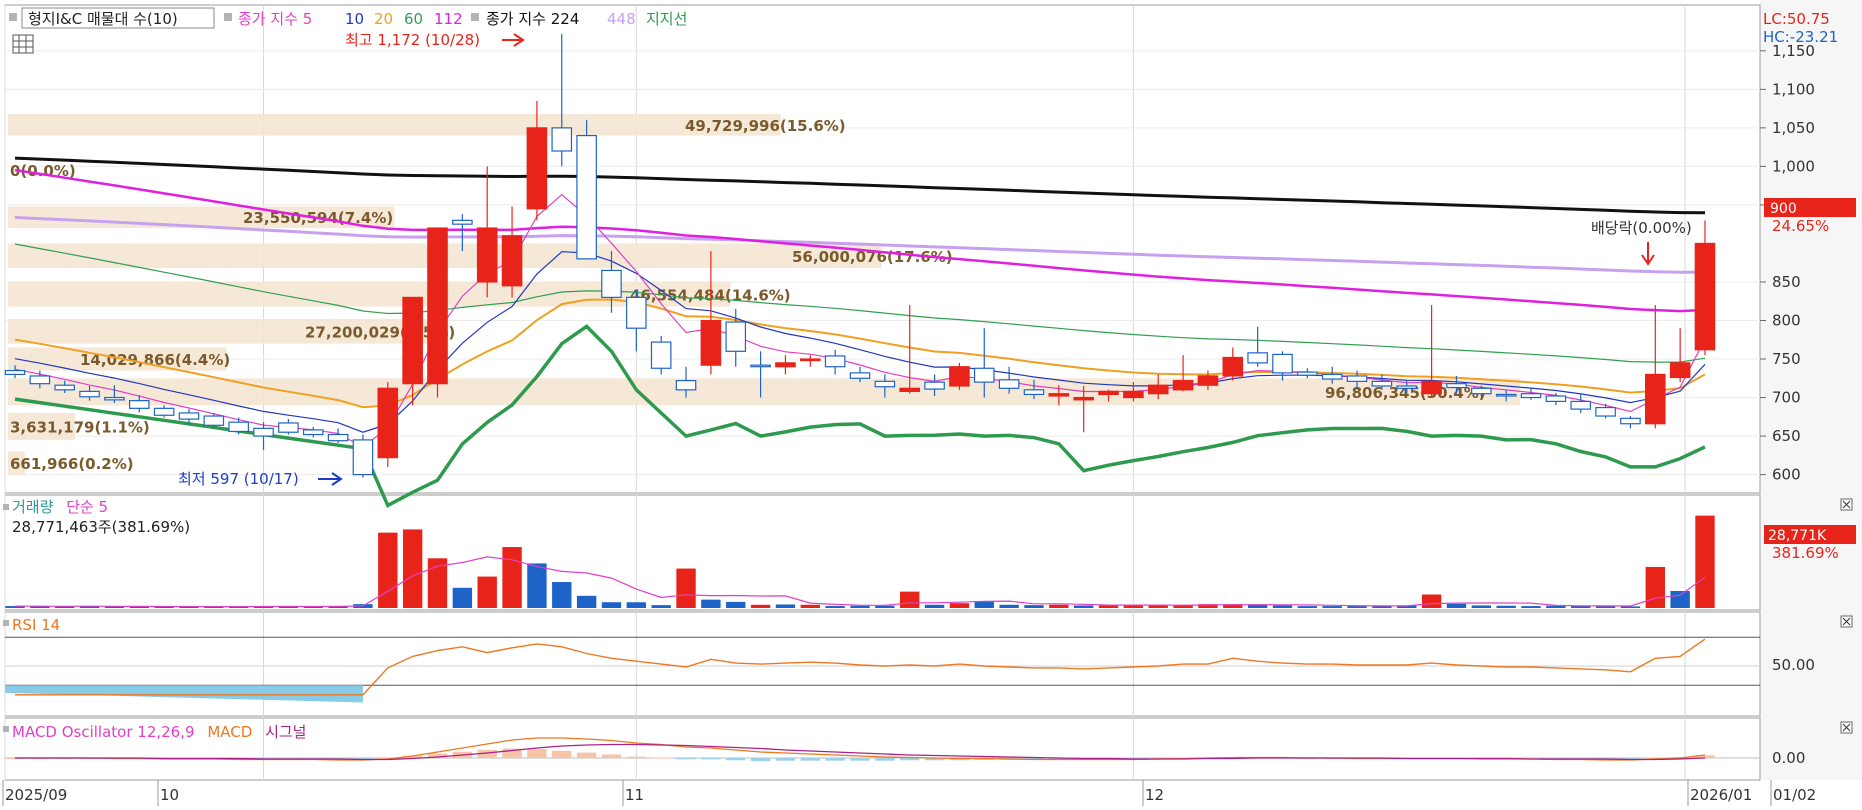  Describe the element at coordinates (228, 17) in the screenshot. I see `legend-square-icon` at that location.